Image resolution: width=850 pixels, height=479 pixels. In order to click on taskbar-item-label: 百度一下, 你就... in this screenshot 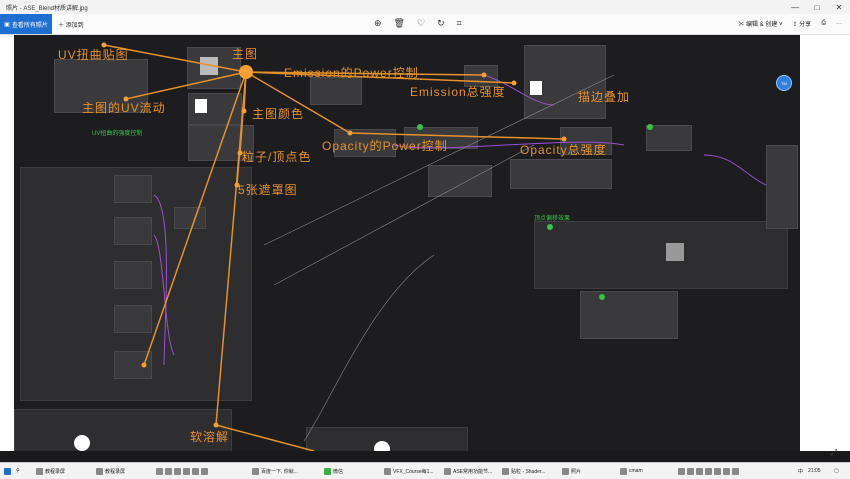, I will do `click(279, 471)`.